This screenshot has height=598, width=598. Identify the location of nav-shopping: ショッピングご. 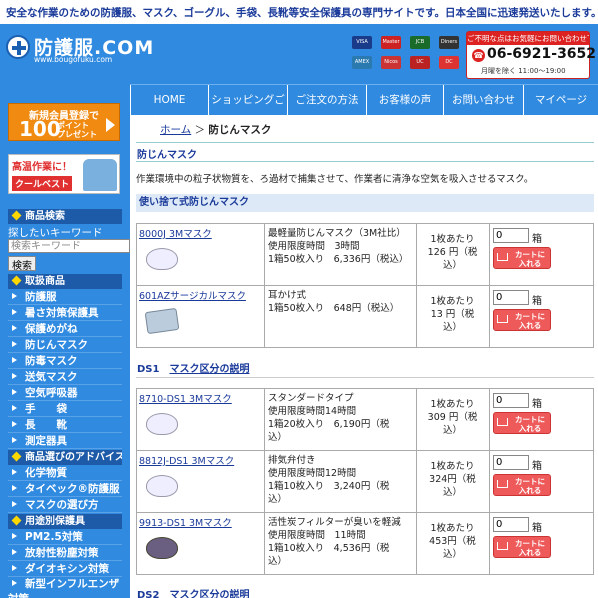
(247, 100).